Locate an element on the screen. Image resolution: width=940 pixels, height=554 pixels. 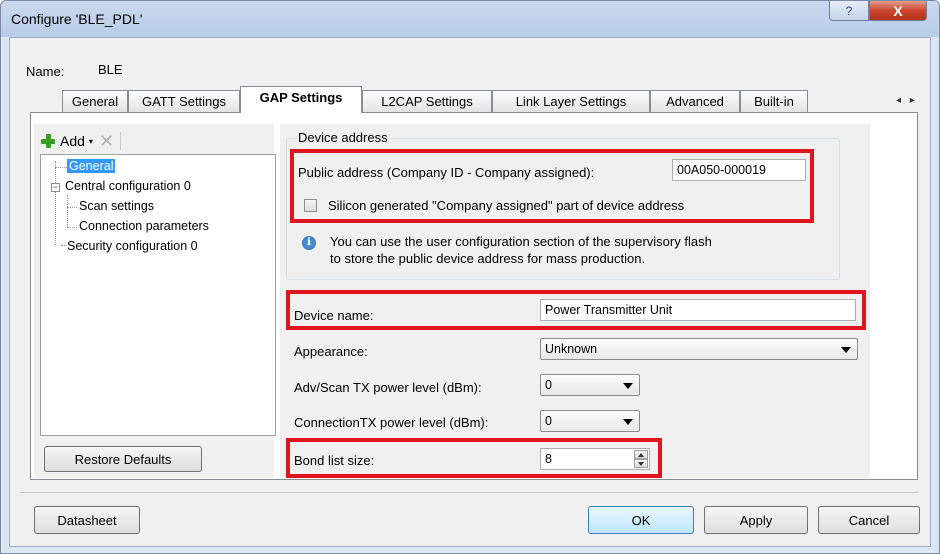
tree-item-scan-settings: Scan settings is located at coordinates (116, 206).